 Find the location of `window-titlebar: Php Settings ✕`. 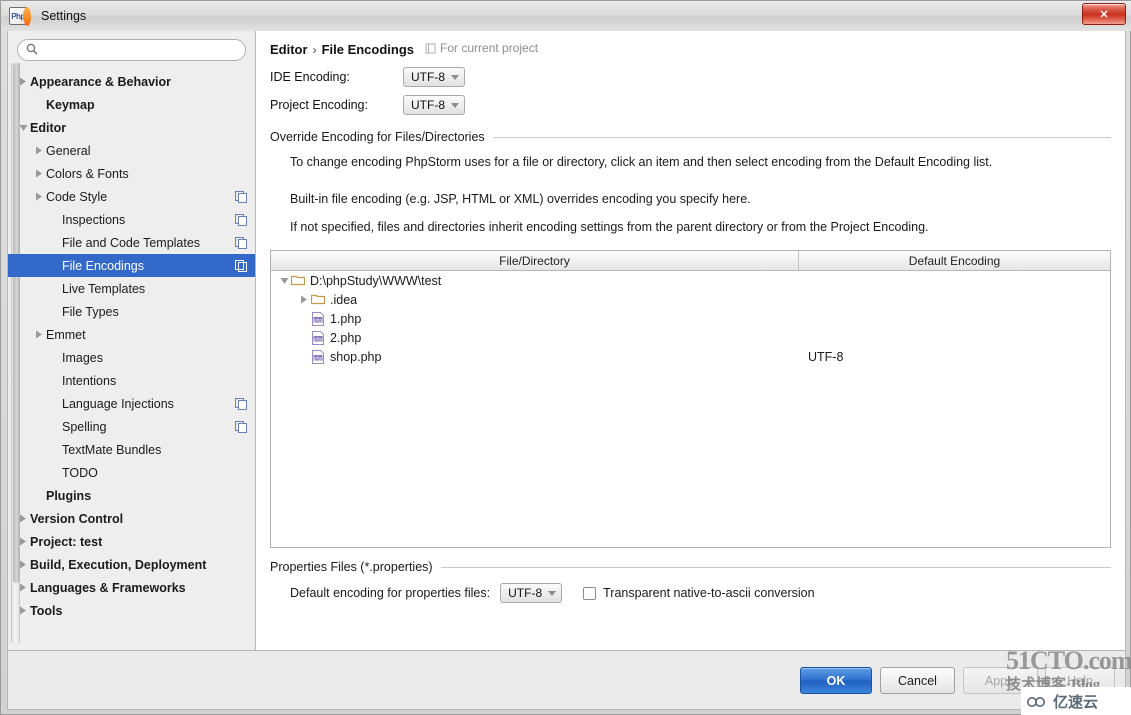

window-titlebar: Php Settings ✕ is located at coordinates (566, 16).